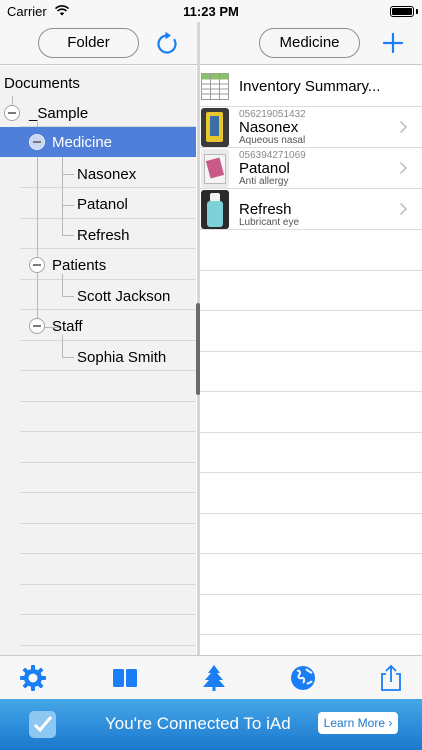  What do you see at coordinates (82, 142) in the screenshot?
I see `tree-item-label: Medicine` at bounding box center [82, 142].